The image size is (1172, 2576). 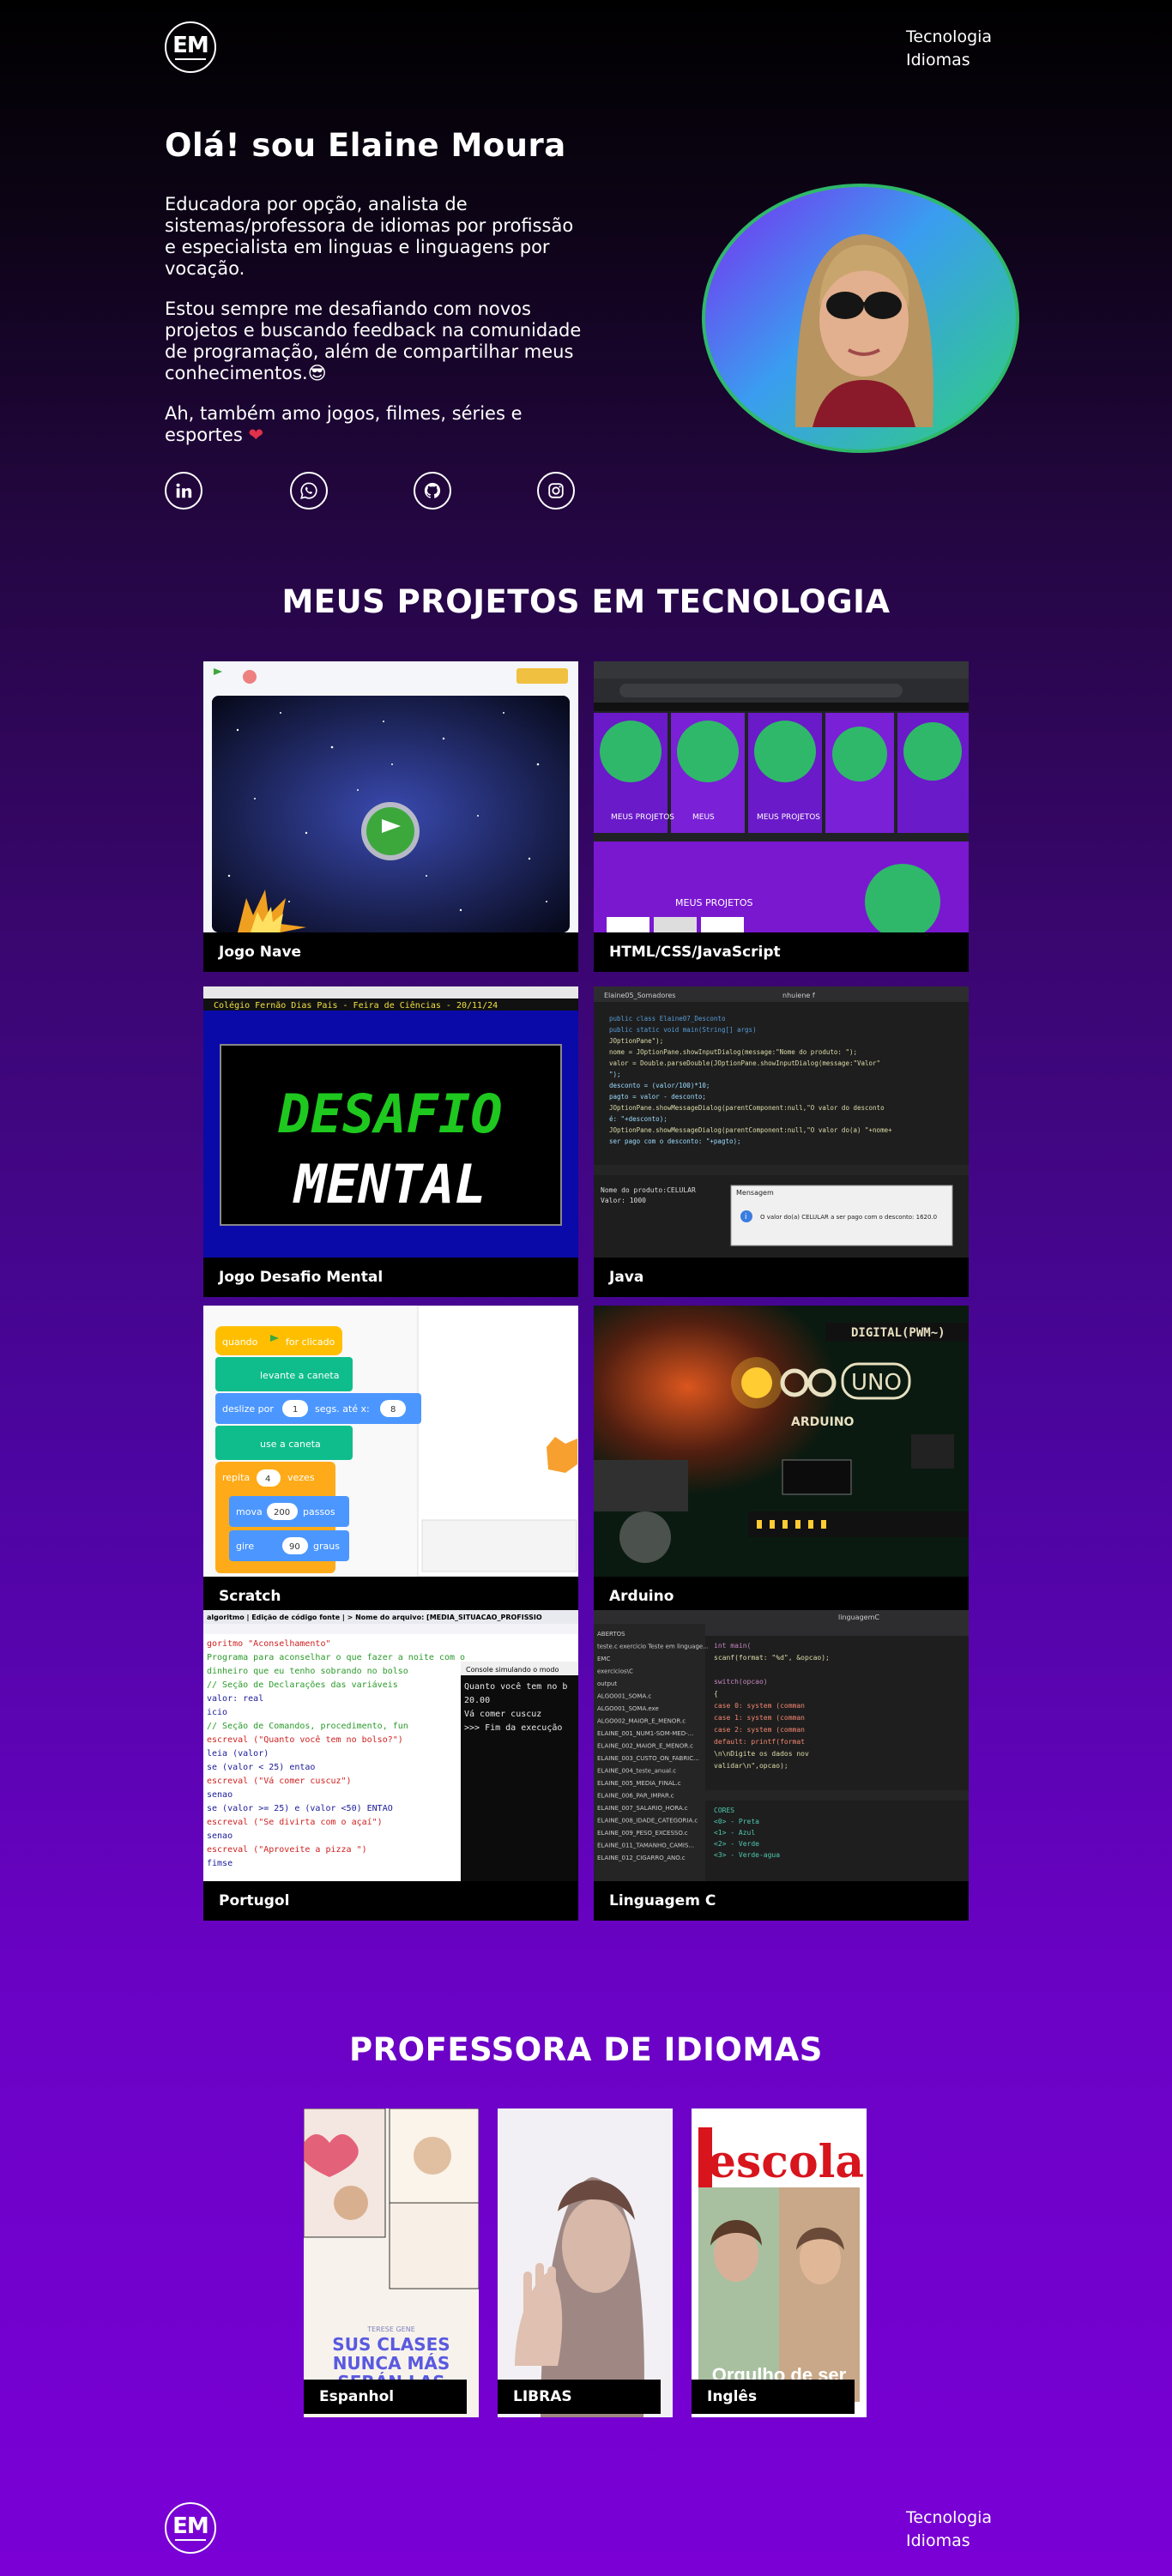 What do you see at coordinates (741, 1682) in the screenshot?
I see `c-code-lines-line: switch(opcao)` at bounding box center [741, 1682].